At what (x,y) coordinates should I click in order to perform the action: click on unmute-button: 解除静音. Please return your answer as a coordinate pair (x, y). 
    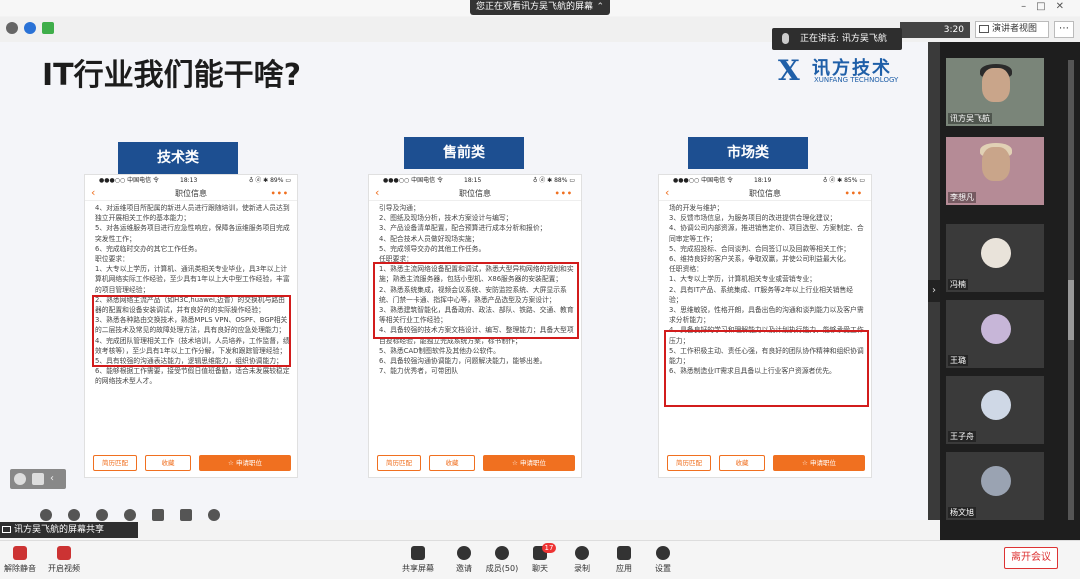
    Looking at the image, I should click on (20, 560).